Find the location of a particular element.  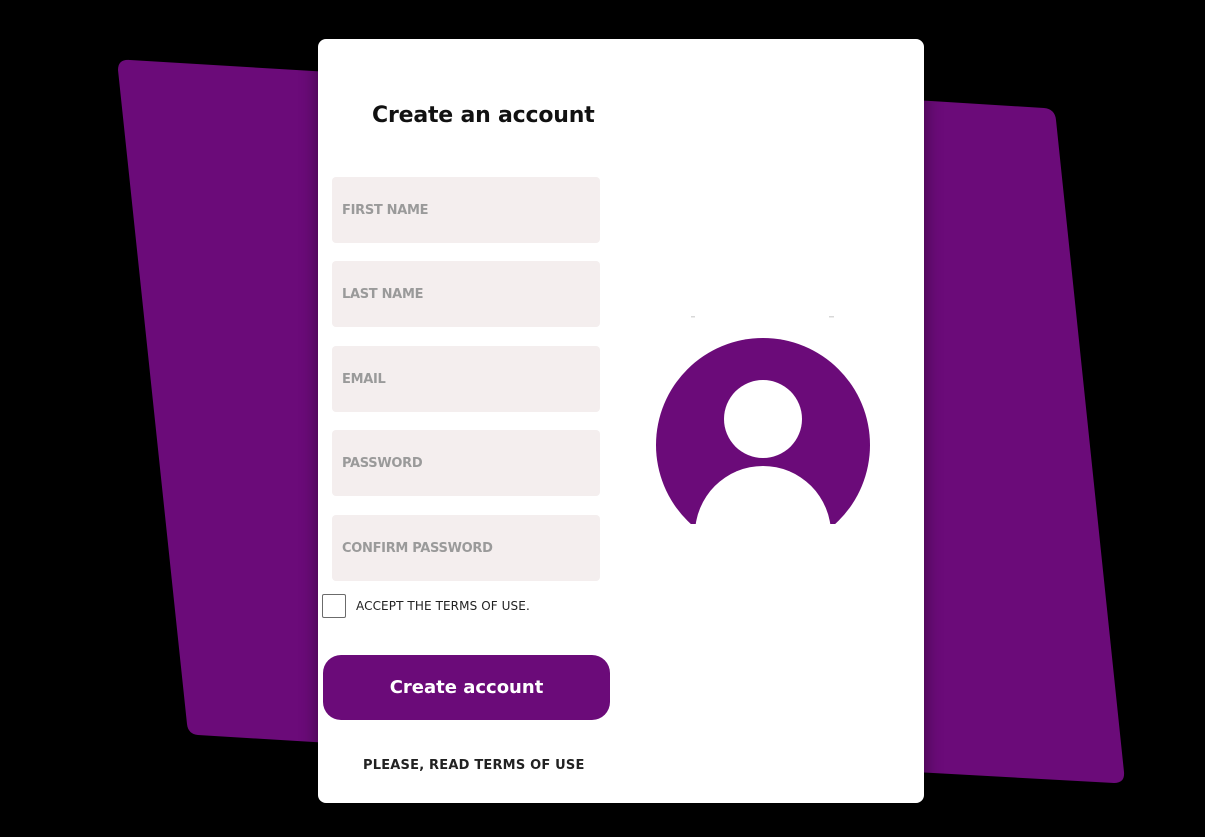

terms-row: ACCEPT THE TERMS OF USE. is located at coordinates (426, 606).